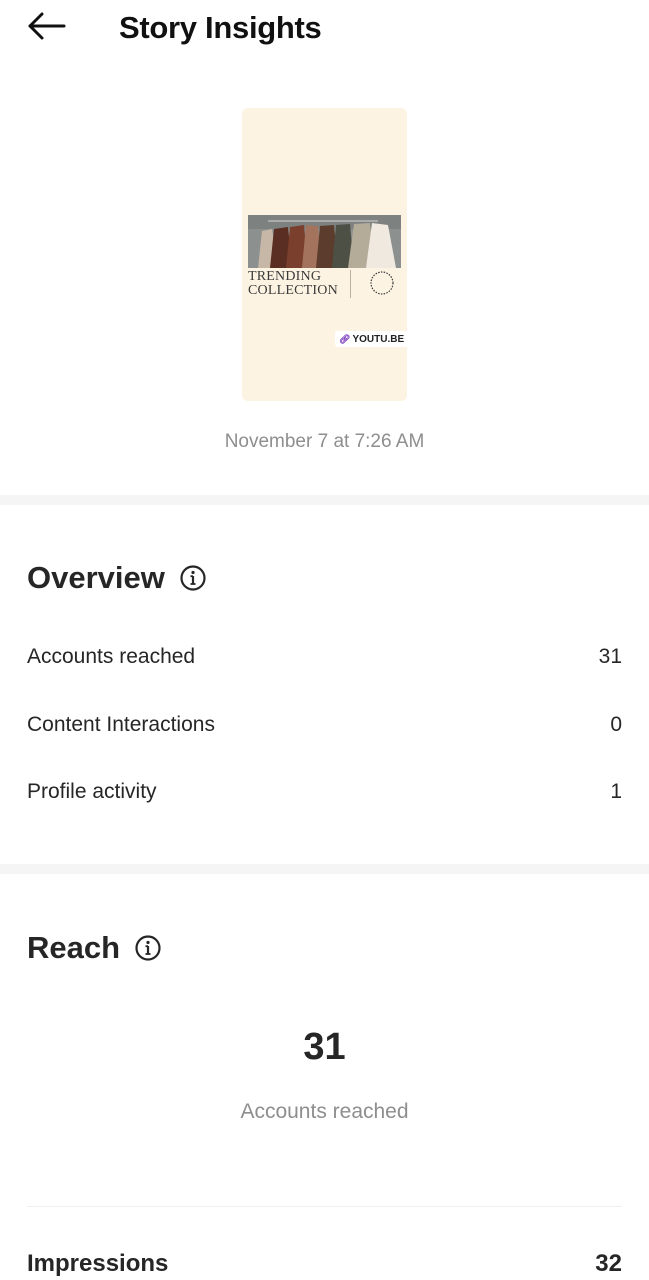 The image size is (649, 1280). Describe the element at coordinates (608, 1263) in the screenshot. I see `impressions-value: 32` at that location.